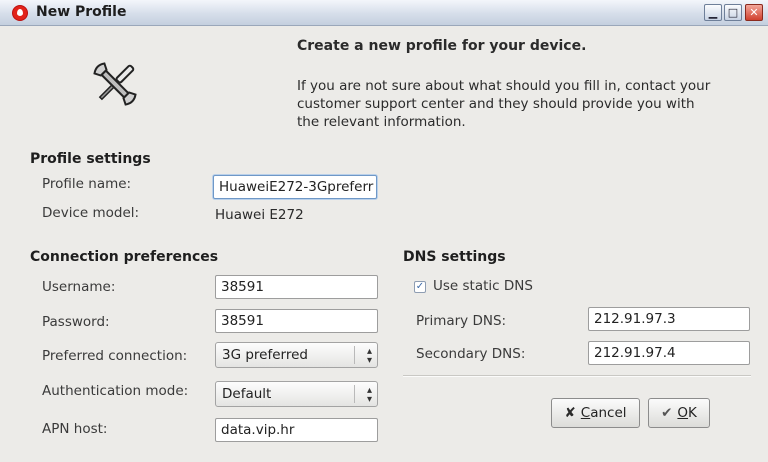 The image size is (768, 462). What do you see at coordinates (90, 159) in the screenshot?
I see `profile-settings-heading: Profile settings` at bounding box center [90, 159].